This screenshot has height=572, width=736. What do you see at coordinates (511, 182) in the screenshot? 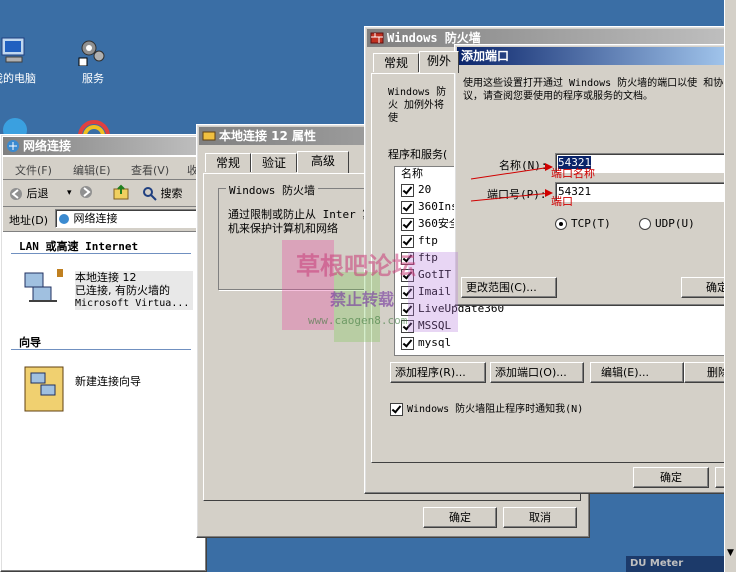
I see `annotation-arrows` at bounding box center [511, 182].